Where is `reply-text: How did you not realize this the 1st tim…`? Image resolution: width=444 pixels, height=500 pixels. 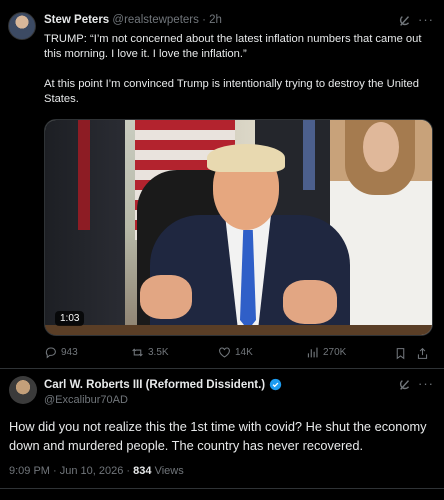 reply-text: How did you not realize this the 1st tim… is located at coordinates (218, 436).